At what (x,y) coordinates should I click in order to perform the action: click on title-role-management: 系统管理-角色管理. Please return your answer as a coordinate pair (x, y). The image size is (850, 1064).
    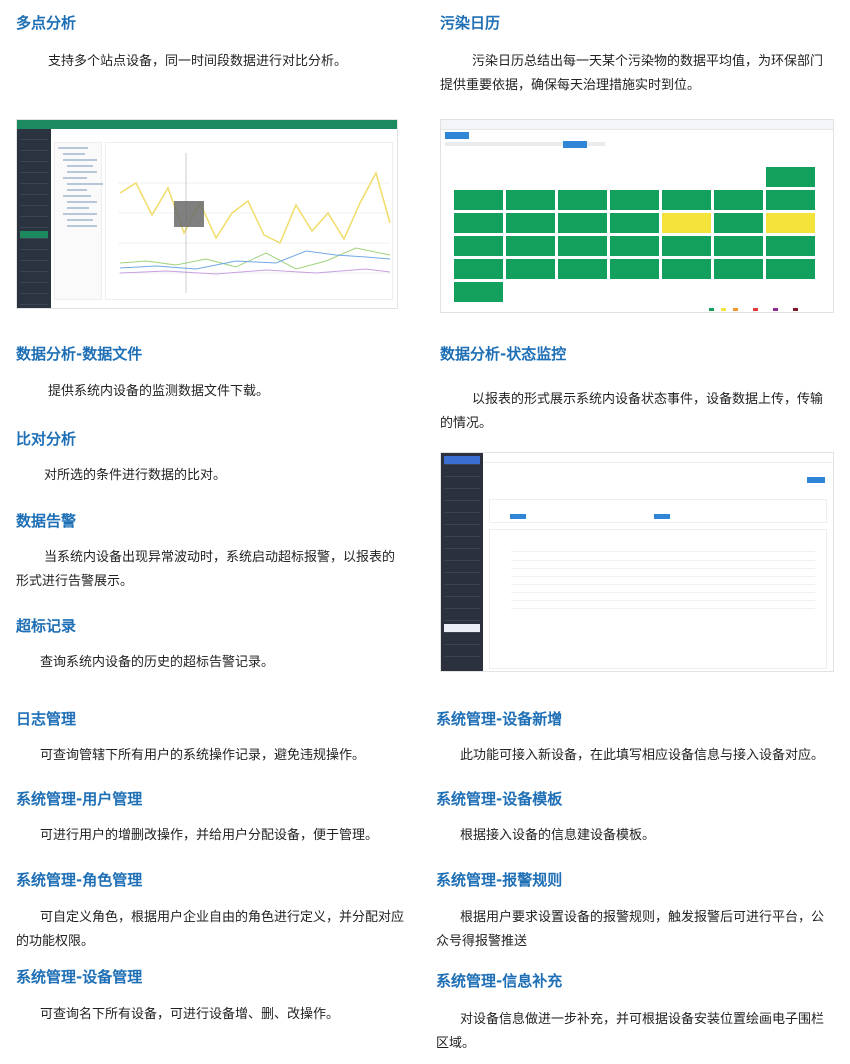
    Looking at the image, I should click on (79, 880).